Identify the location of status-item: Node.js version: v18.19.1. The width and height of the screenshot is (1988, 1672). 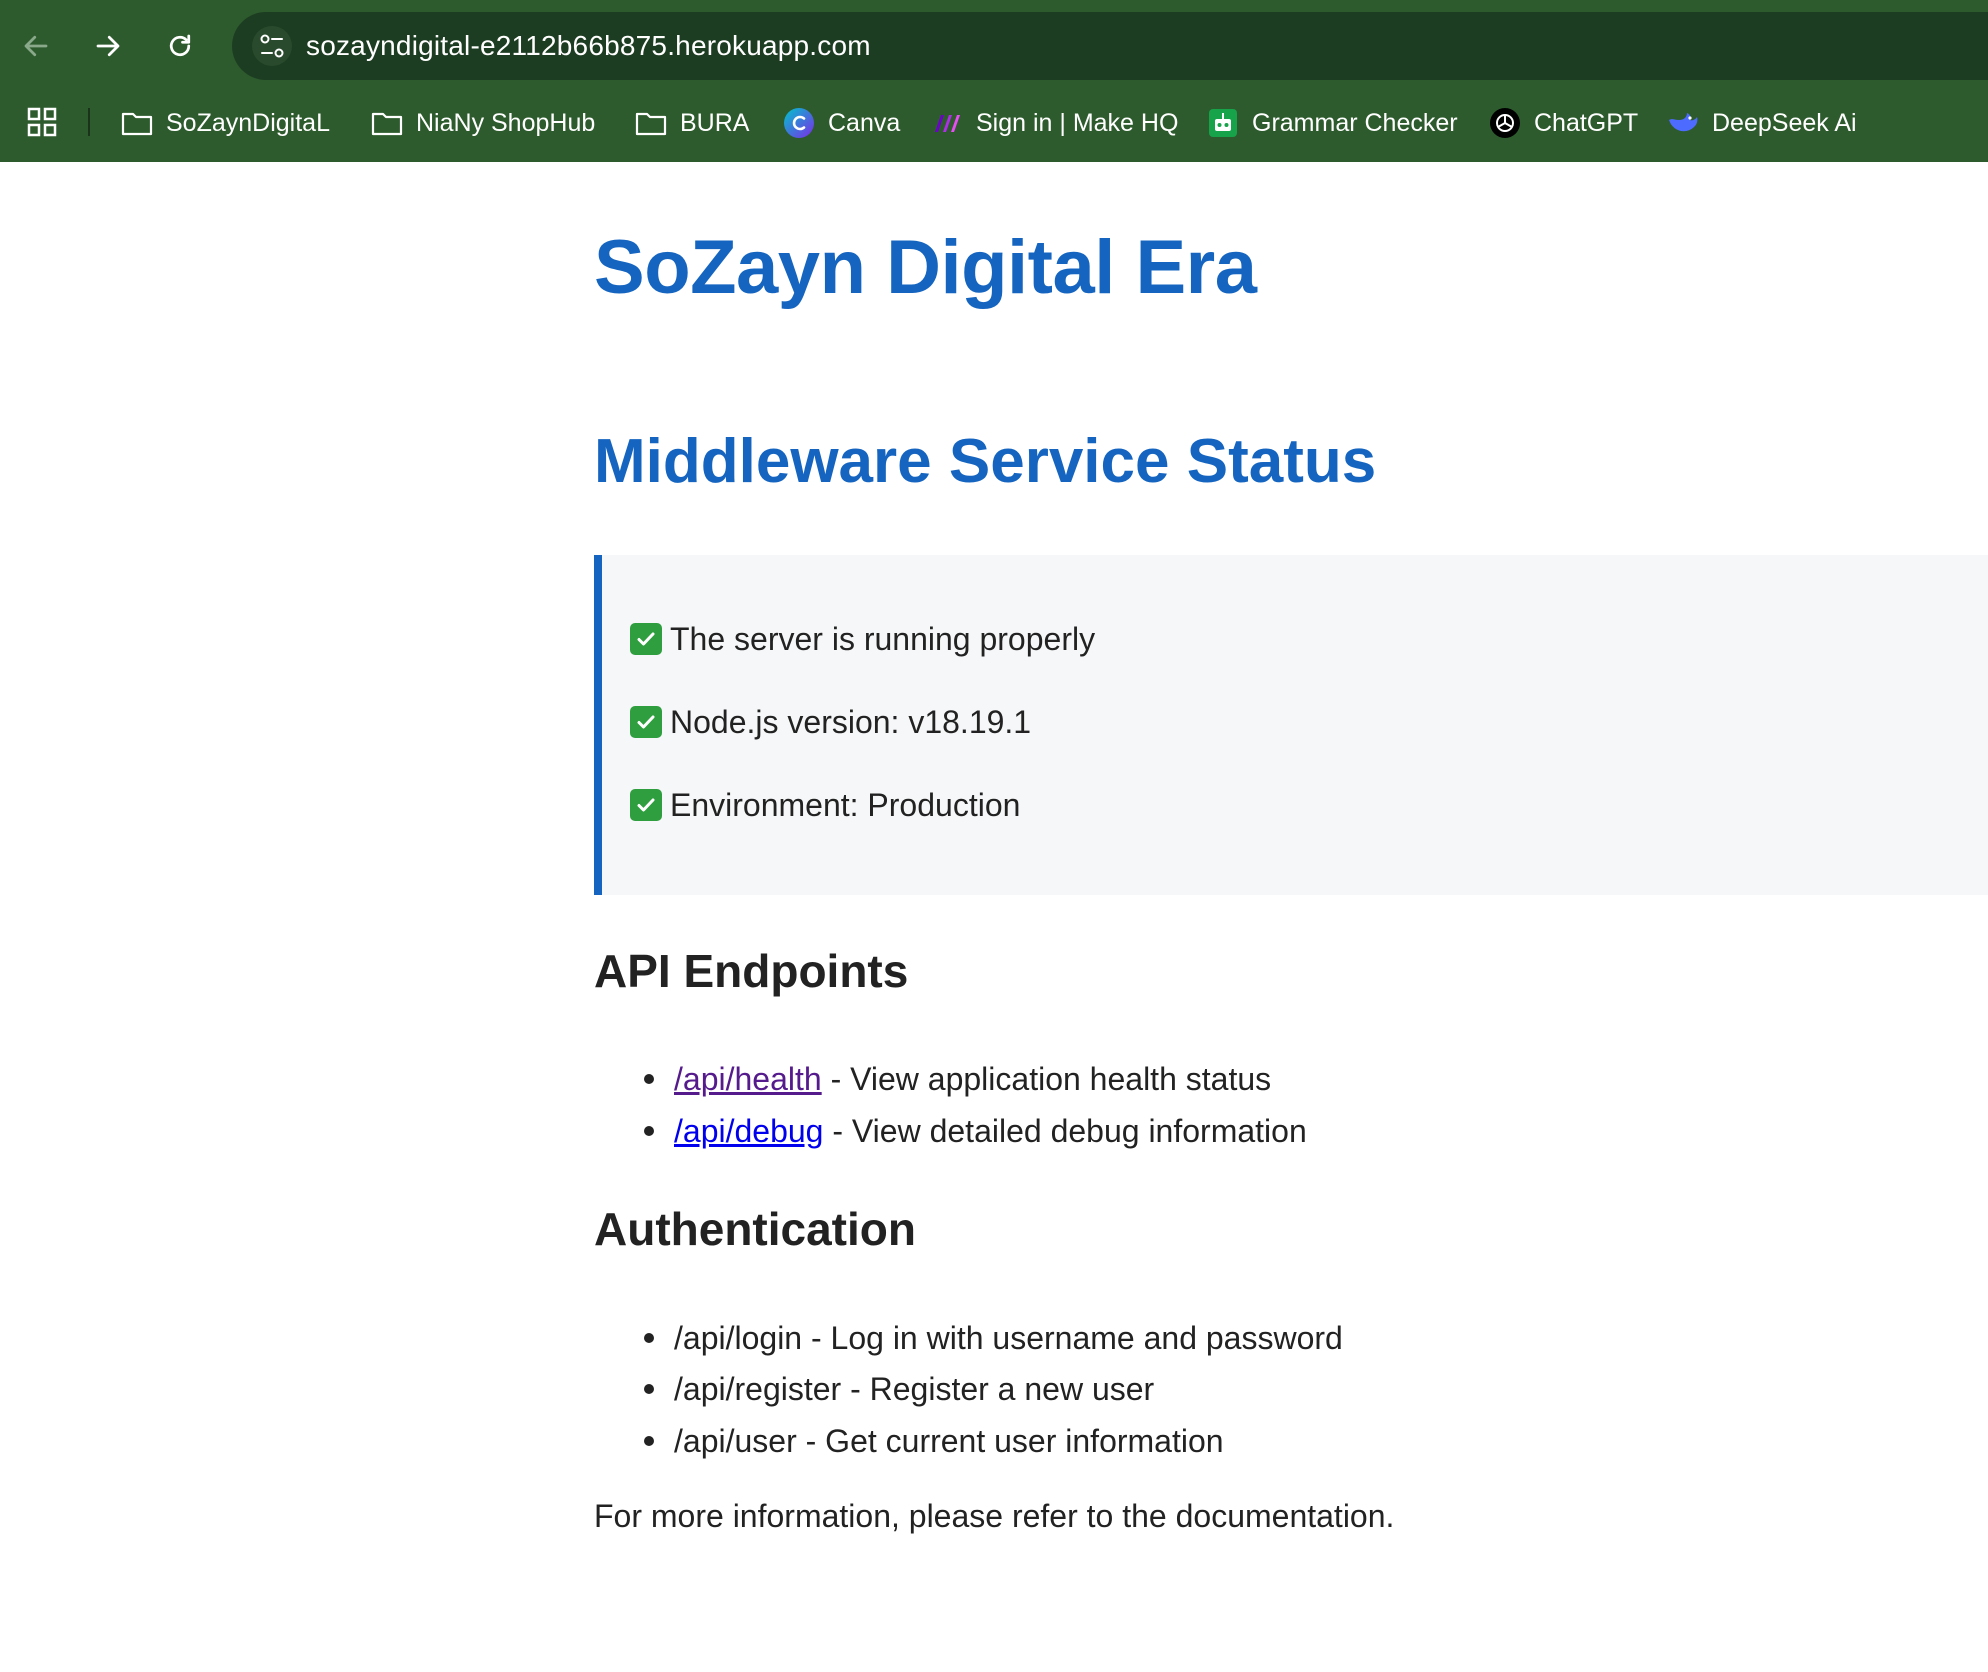
(830, 722).